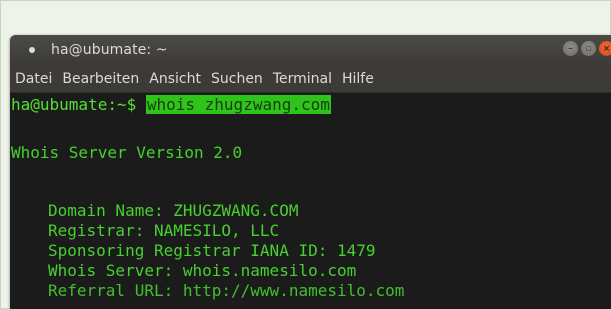 The height and width of the screenshot is (309, 611). Describe the element at coordinates (570, 48) in the screenshot. I see `minimize-button: –` at that location.